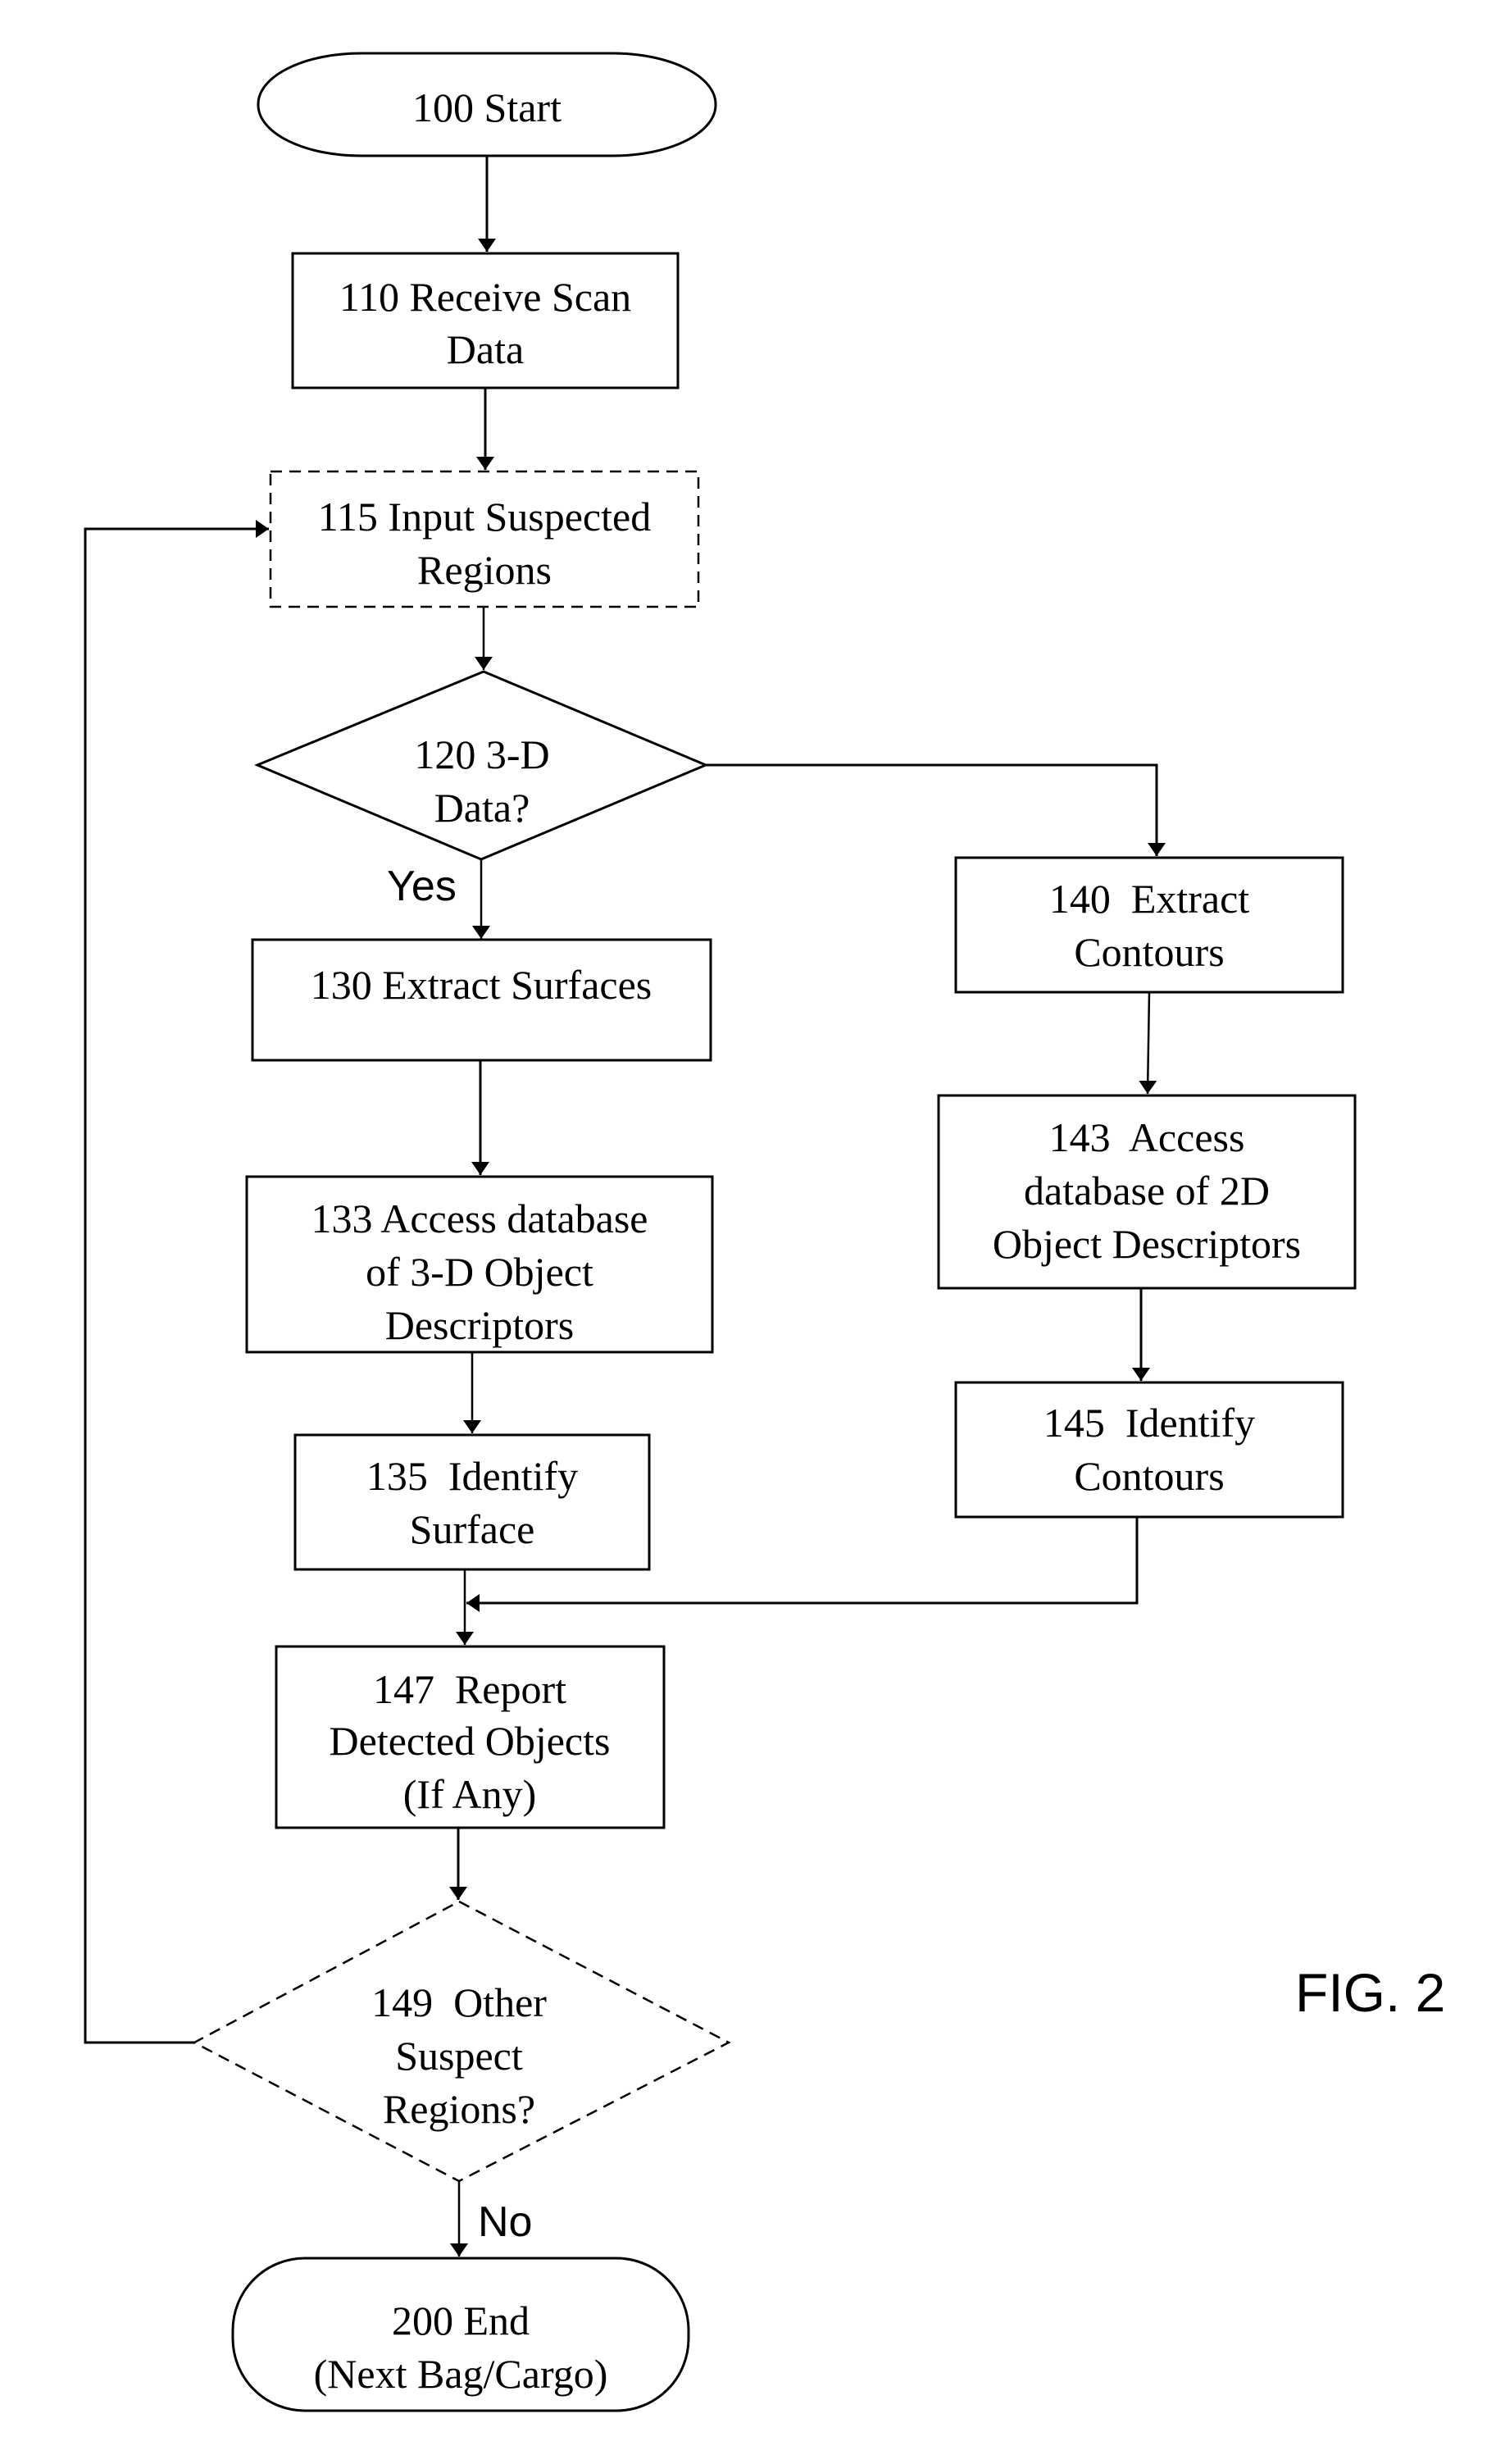  I want to click on node-120-3d-data-decision: 120 3-D Data?, so click(482, 765).